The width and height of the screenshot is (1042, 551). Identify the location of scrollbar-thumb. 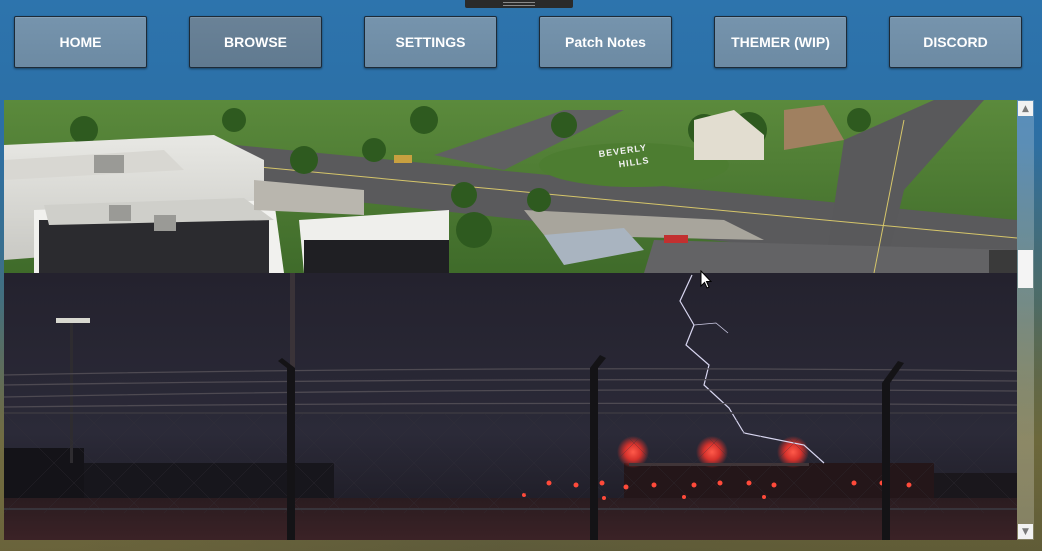
(1025, 269).